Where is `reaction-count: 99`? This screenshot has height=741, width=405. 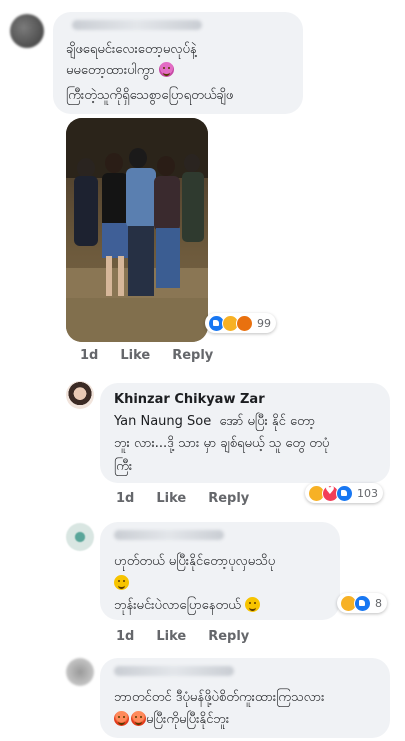 reaction-count: 99 is located at coordinates (264, 323).